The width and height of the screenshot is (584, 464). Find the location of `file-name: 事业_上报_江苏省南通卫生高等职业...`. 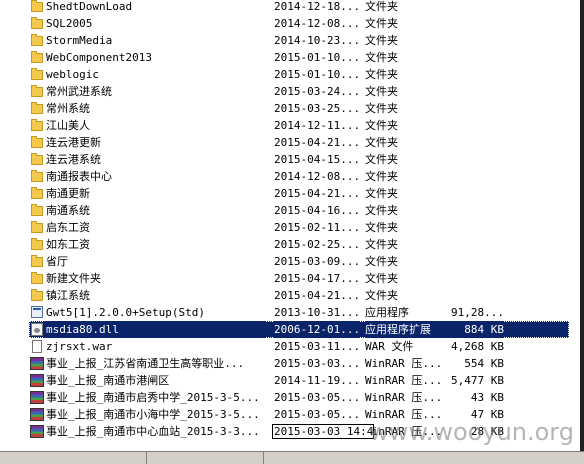

file-name: 事业_上报_江苏省南通卫生高等职业... is located at coordinates (155, 363).